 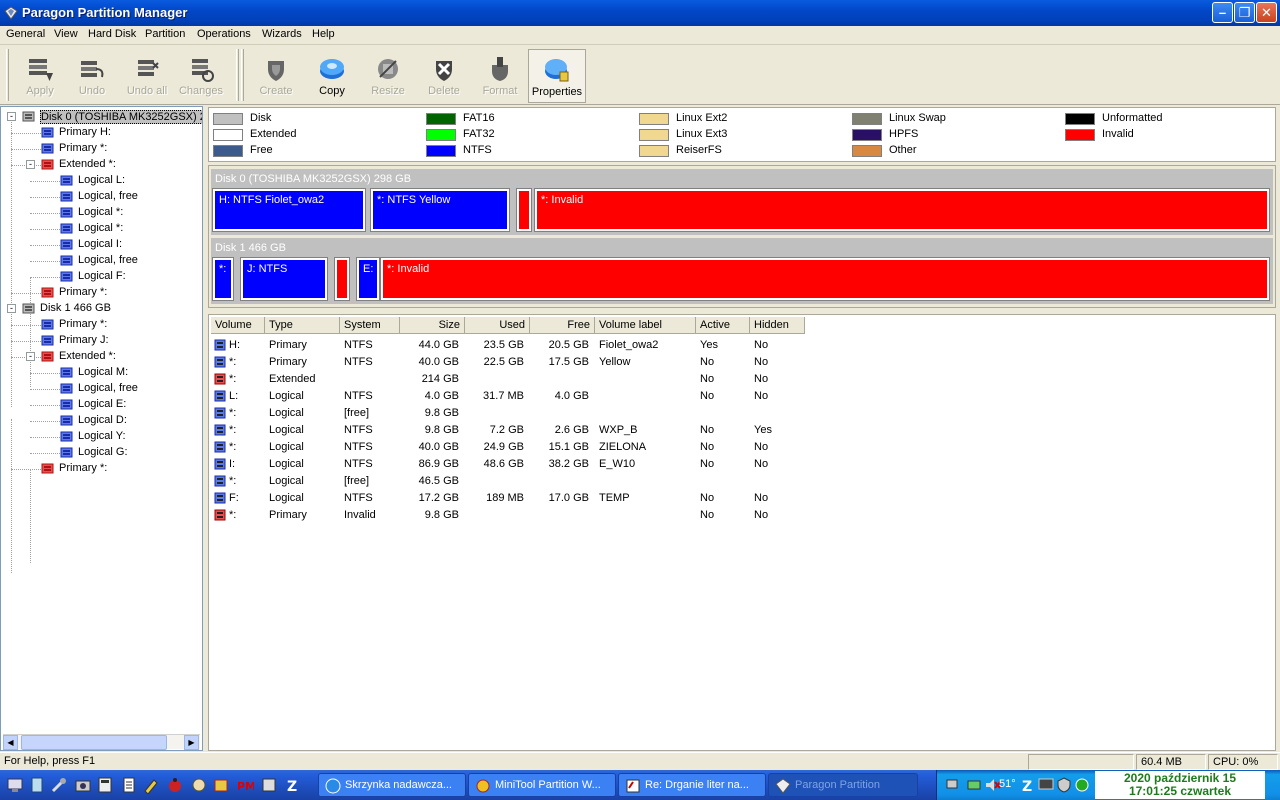 I want to click on apply-button: Apply, so click(x=40, y=76).